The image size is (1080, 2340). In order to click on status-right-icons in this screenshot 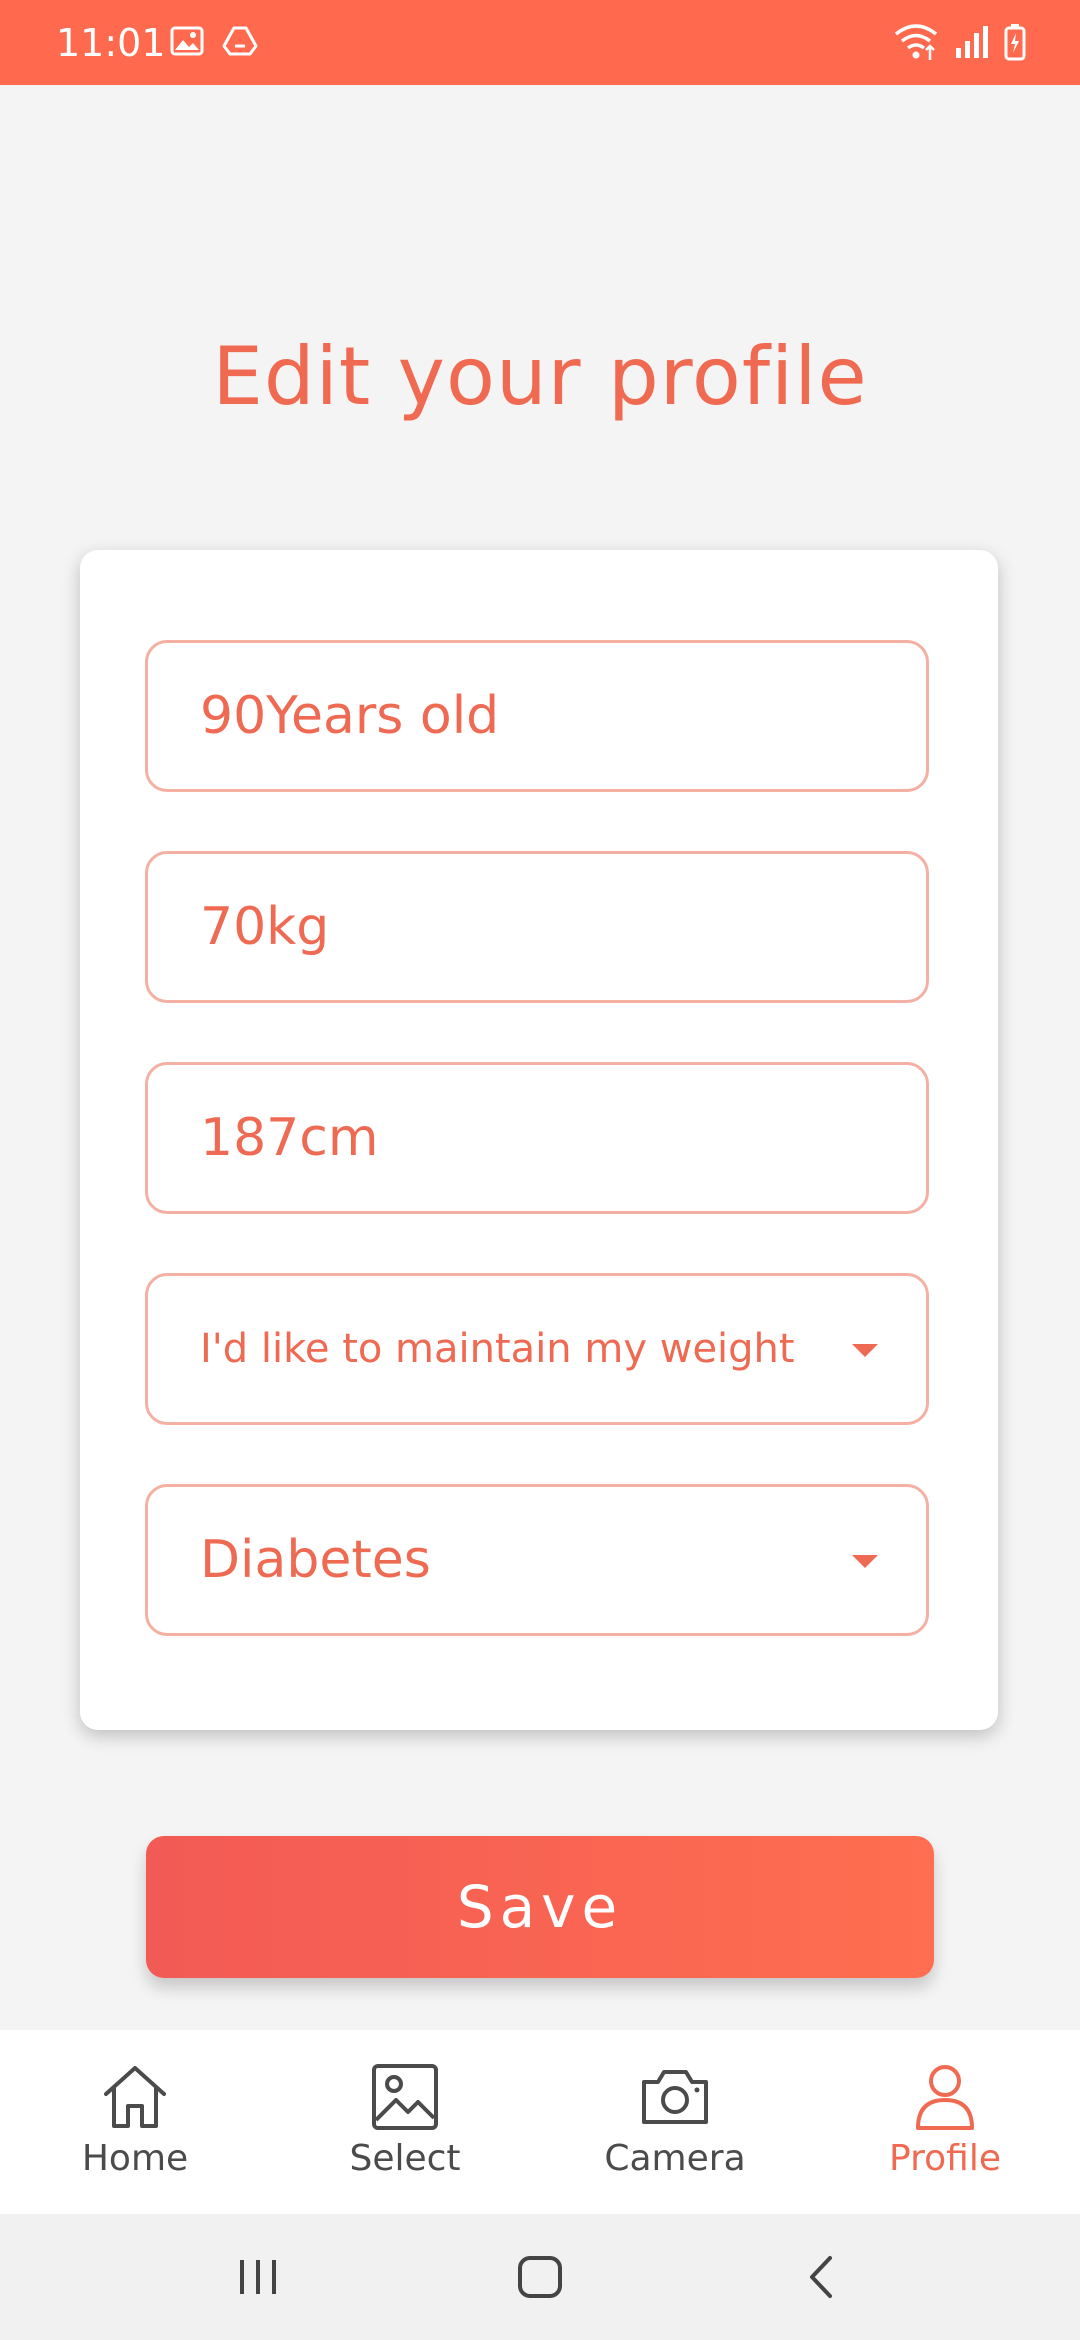, I will do `click(960, 42)`.